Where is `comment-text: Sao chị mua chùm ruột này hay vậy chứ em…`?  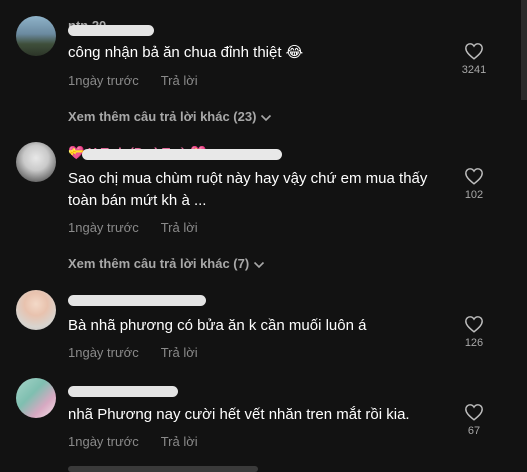
comment-text: Sao chị mua chùm ruột này hay vậy chứ em… is located at coordinates (248, 189).